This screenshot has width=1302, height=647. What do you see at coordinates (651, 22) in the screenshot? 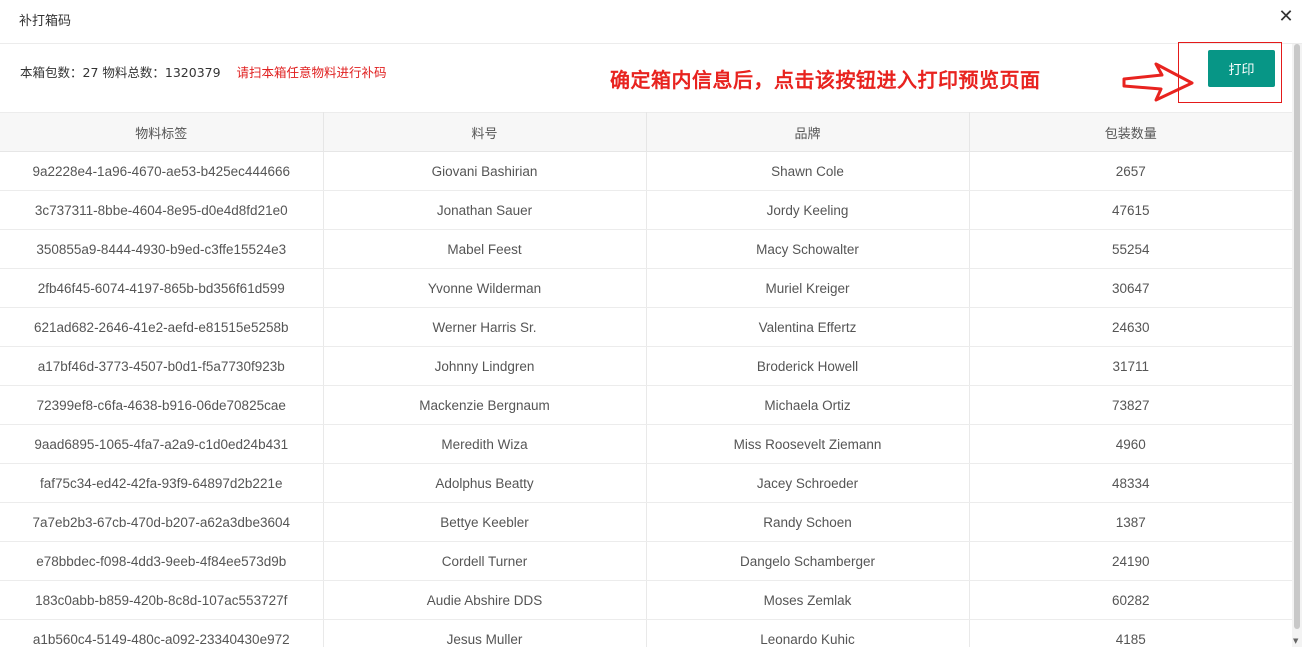
I see `dialog-header: 补打箱码 ✕` at bounding box center [651, 22].